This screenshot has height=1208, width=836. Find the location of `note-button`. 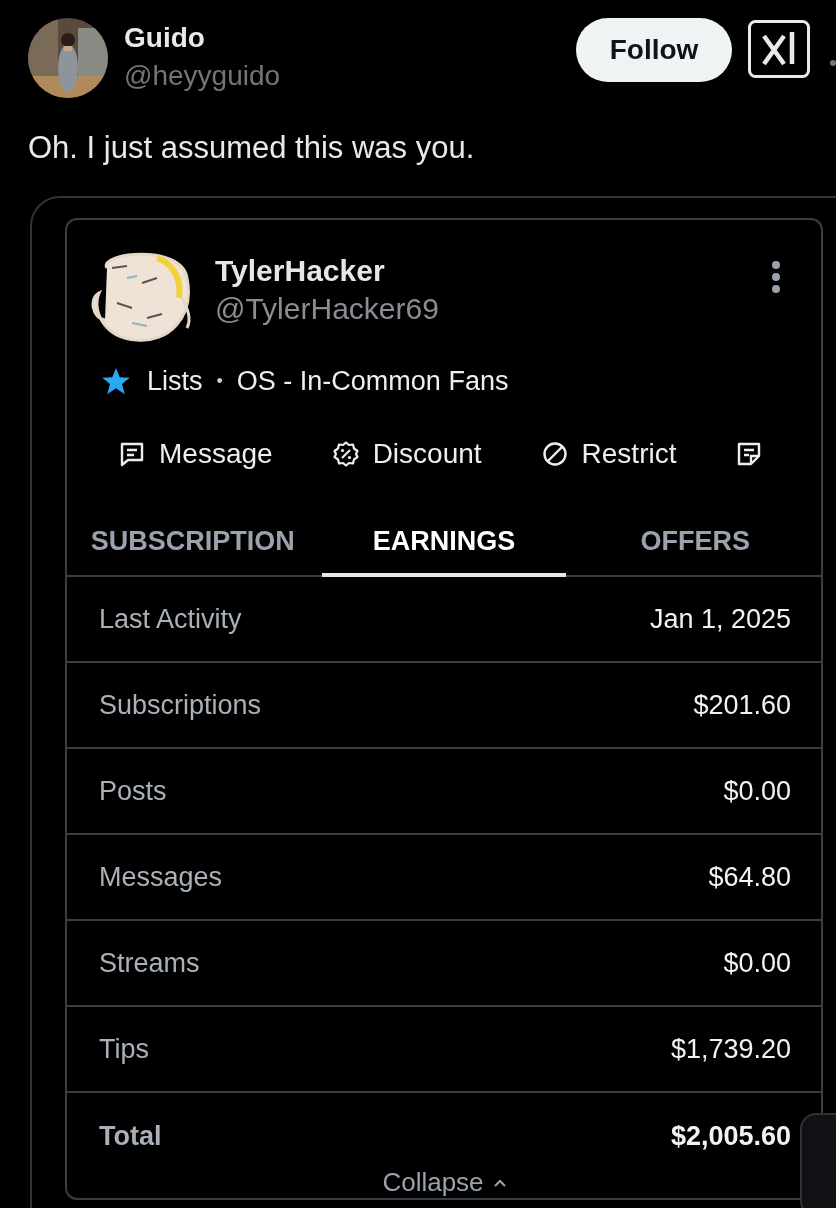

note-button is located at coordinates (749, 454).